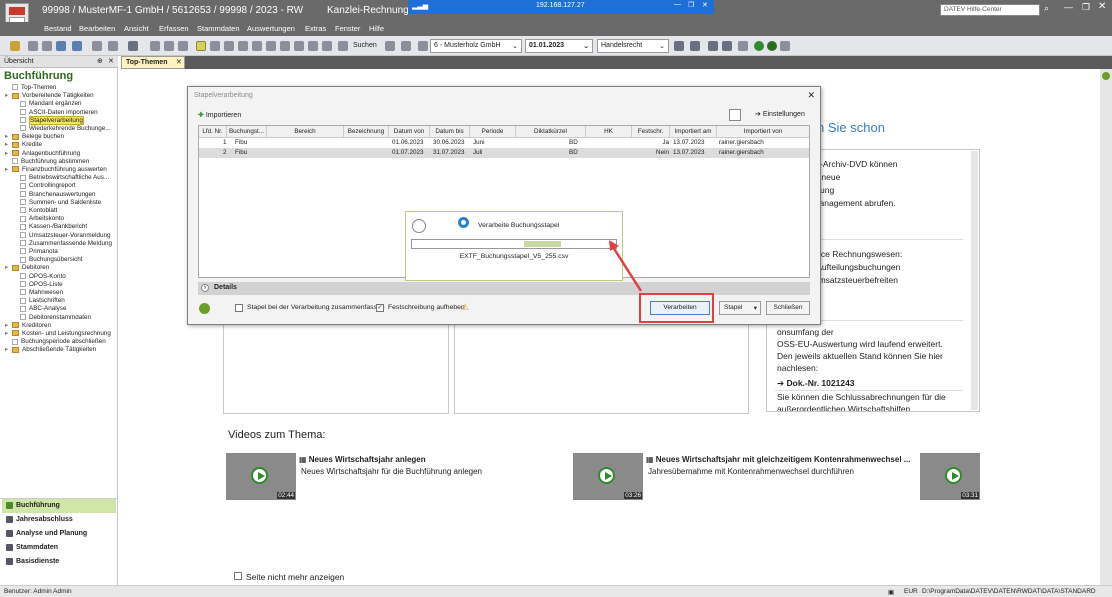 This screenshot has height=597, width=1112. Describe the element at coordinates (47, 46) in the screenshot. I see `save-icon` at that location.